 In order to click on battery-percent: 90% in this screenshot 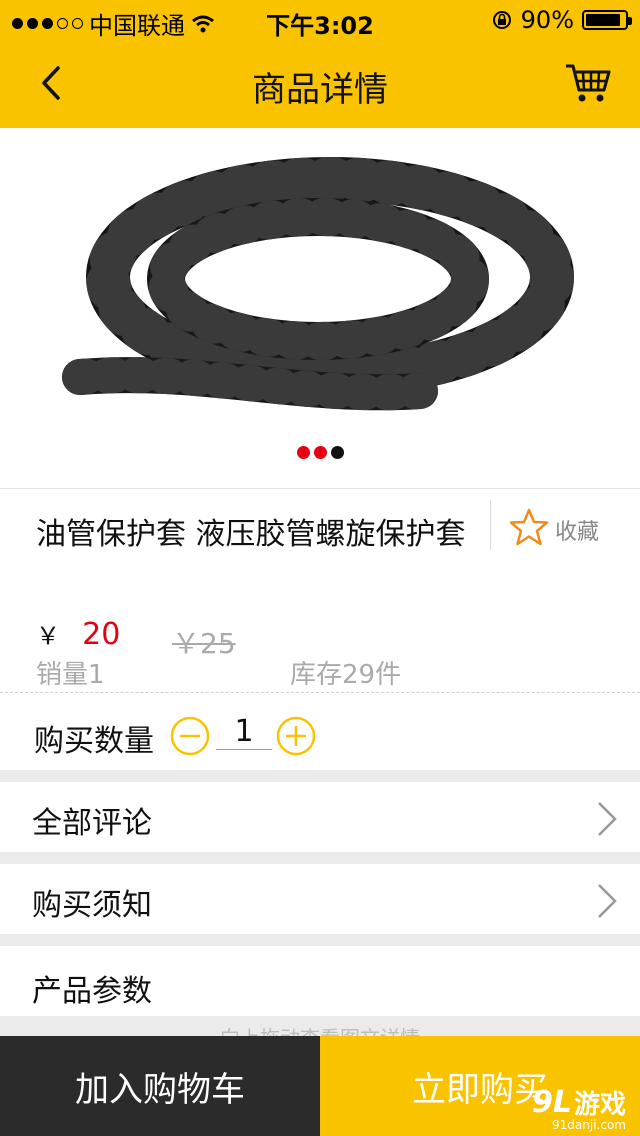, I will do `click(547, 20)`.